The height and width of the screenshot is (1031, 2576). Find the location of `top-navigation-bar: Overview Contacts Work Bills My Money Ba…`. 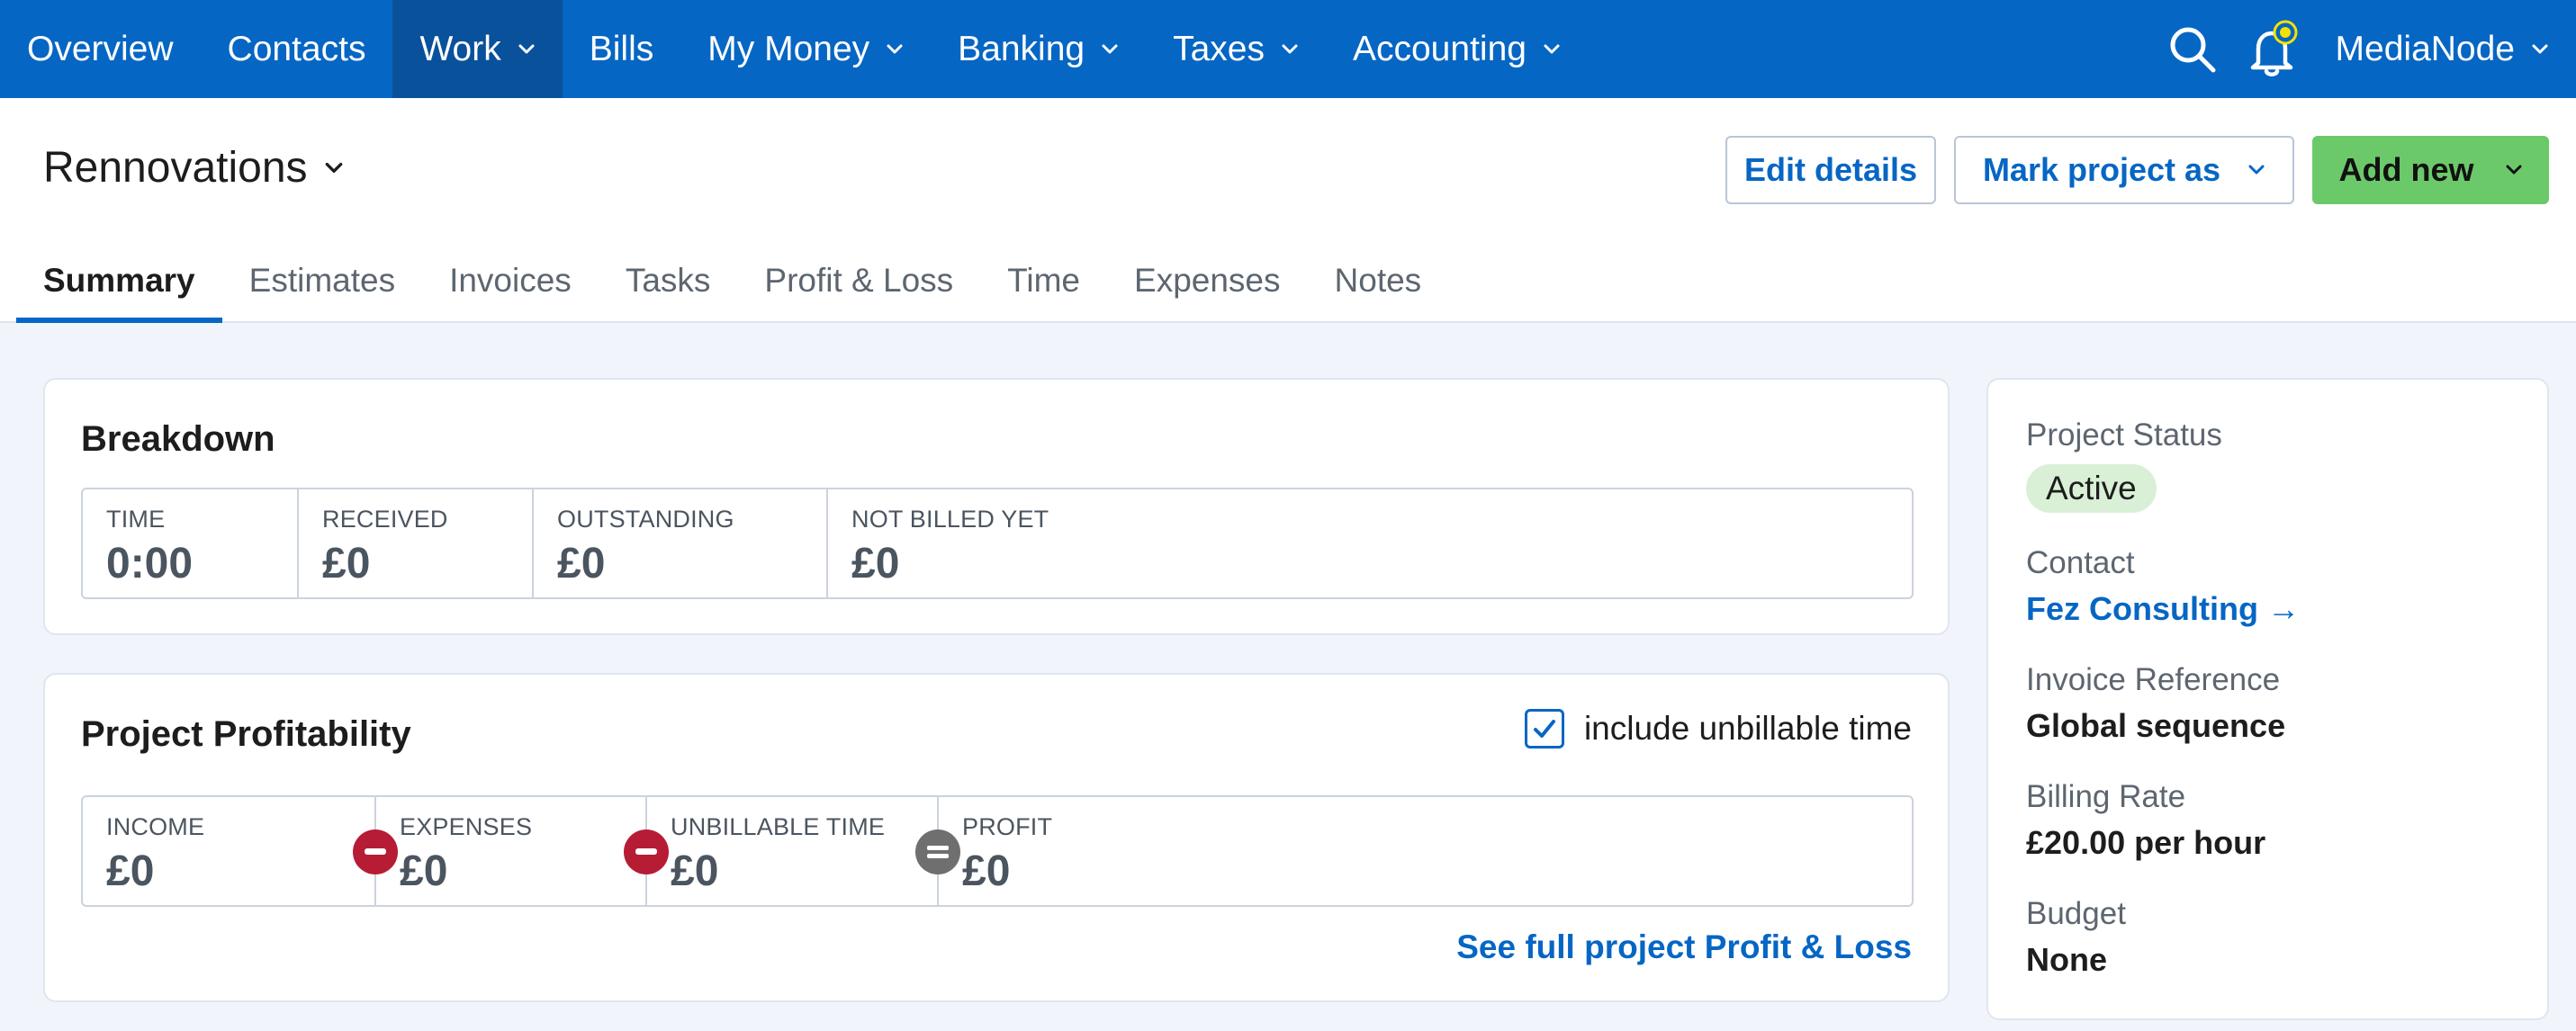

top-navigation-bar: Overview Contacts Work Bills My Money Ba… is located at coordinates (1288, 49).